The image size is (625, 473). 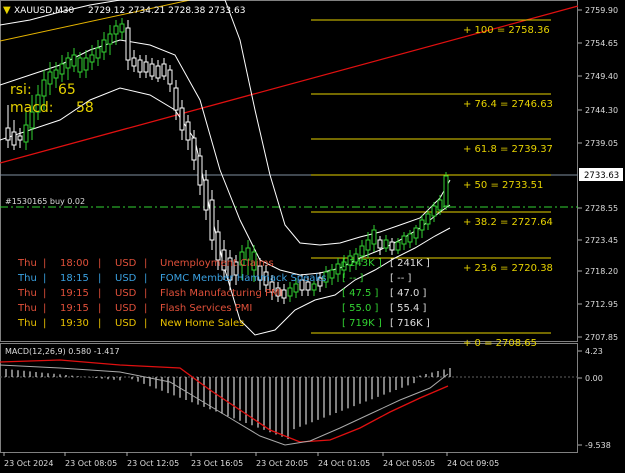 What do you see at coordinates (74, 293) in the screenshot?
I see `news-time: 19:15` at bounding box center [74, 293].